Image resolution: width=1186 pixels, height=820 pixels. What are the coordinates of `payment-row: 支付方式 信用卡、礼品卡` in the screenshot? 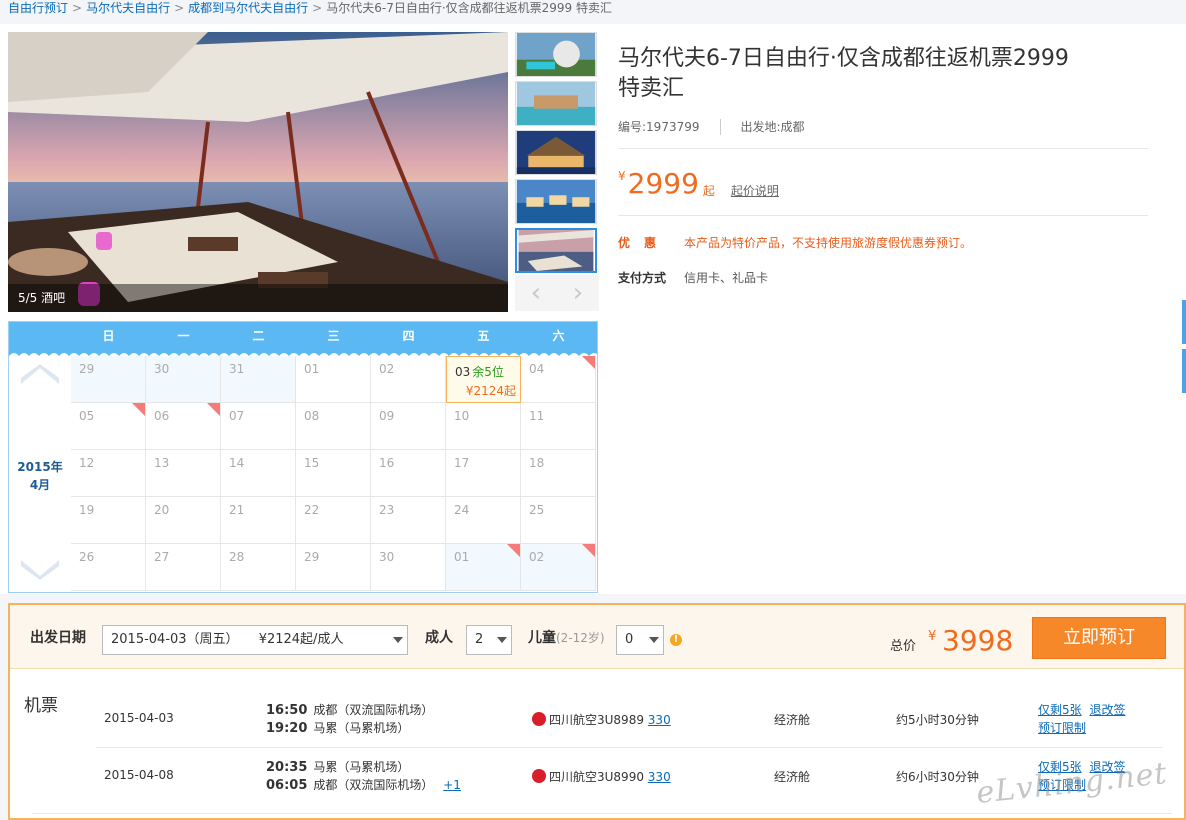 It's located at (883, 277).